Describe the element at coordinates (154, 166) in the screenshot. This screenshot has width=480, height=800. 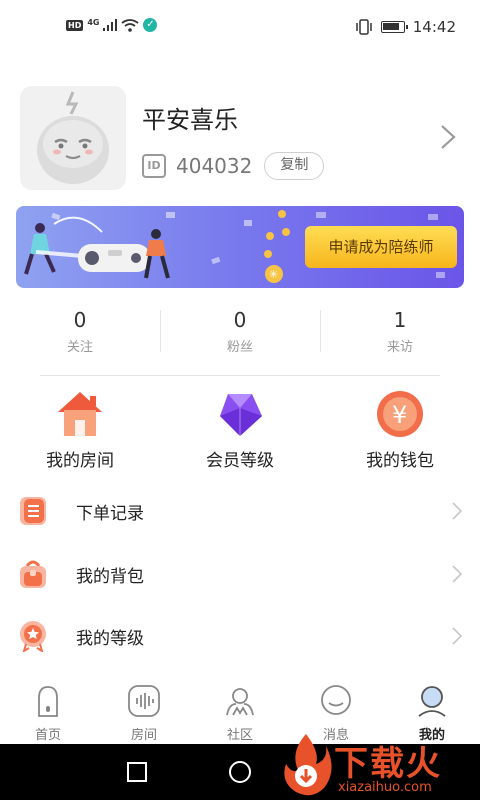
I see `id-icon: ID` at that location.